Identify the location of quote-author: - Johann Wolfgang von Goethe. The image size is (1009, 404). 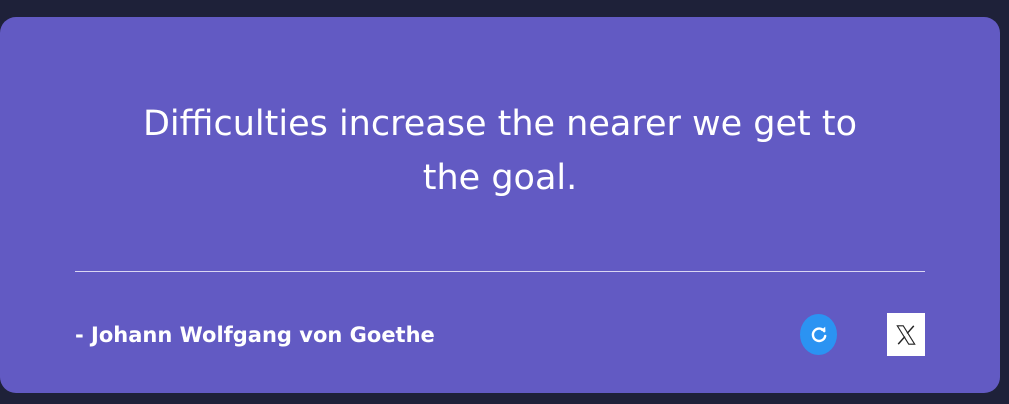
(255, 335).